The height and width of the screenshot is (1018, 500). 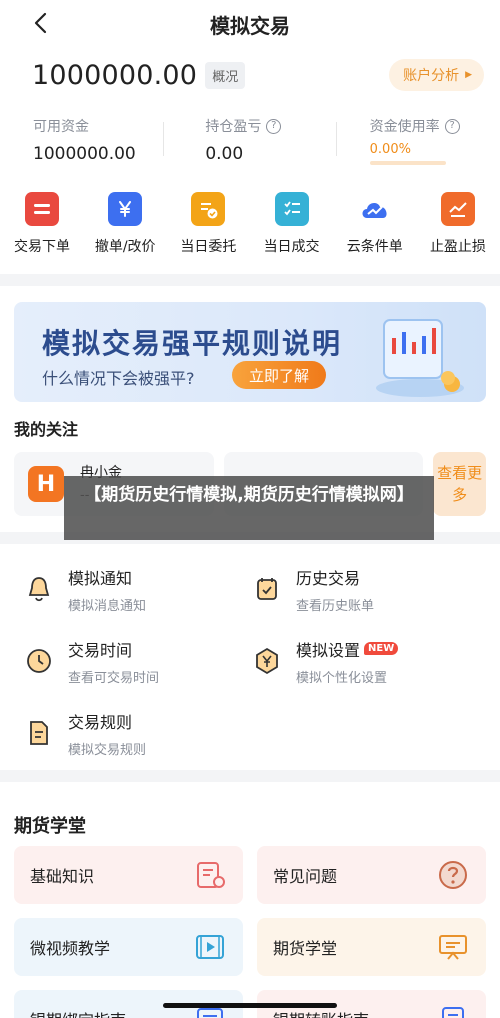 What do you see at coordinates (208, 247) in the screenshot?
I see `action-label: 当日委托` at bounding box center [208, 247].